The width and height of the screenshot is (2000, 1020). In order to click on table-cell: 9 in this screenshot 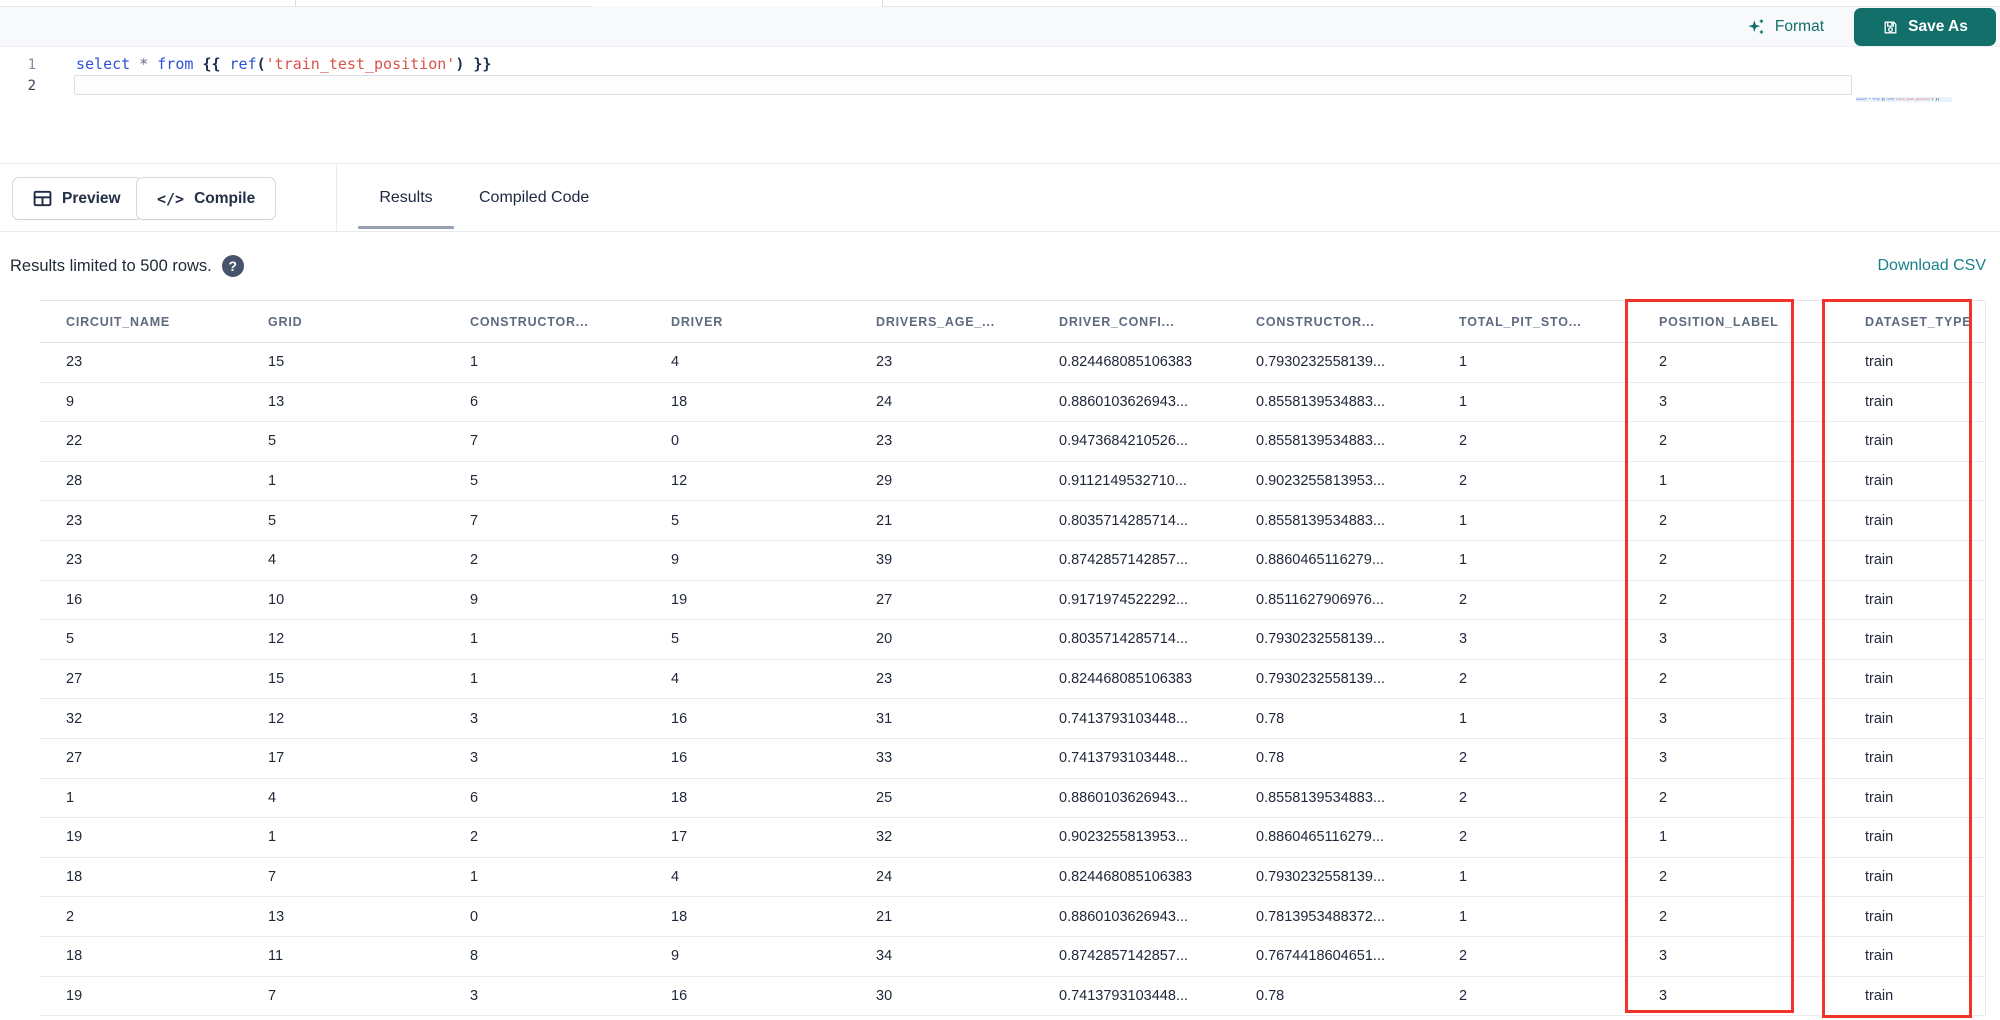, I will do `click(747, 560)`.